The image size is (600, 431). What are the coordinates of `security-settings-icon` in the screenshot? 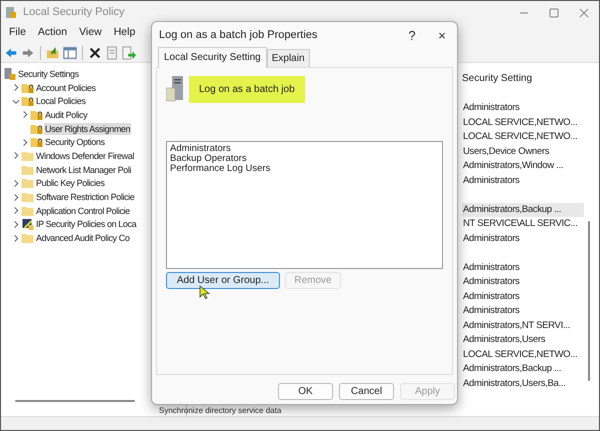 It's located at (9, 74).